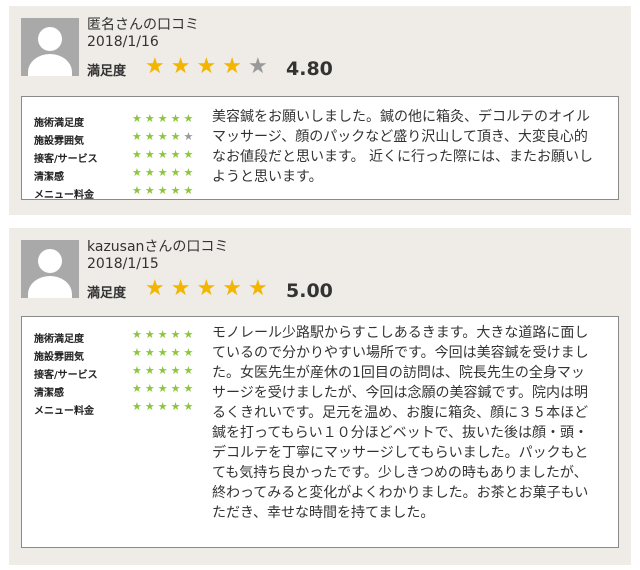 Image resolution: width=640 pixels, height=570 pixels. I want to click on category-row: メニュー料金 ★★★★★, so click(119, 193).